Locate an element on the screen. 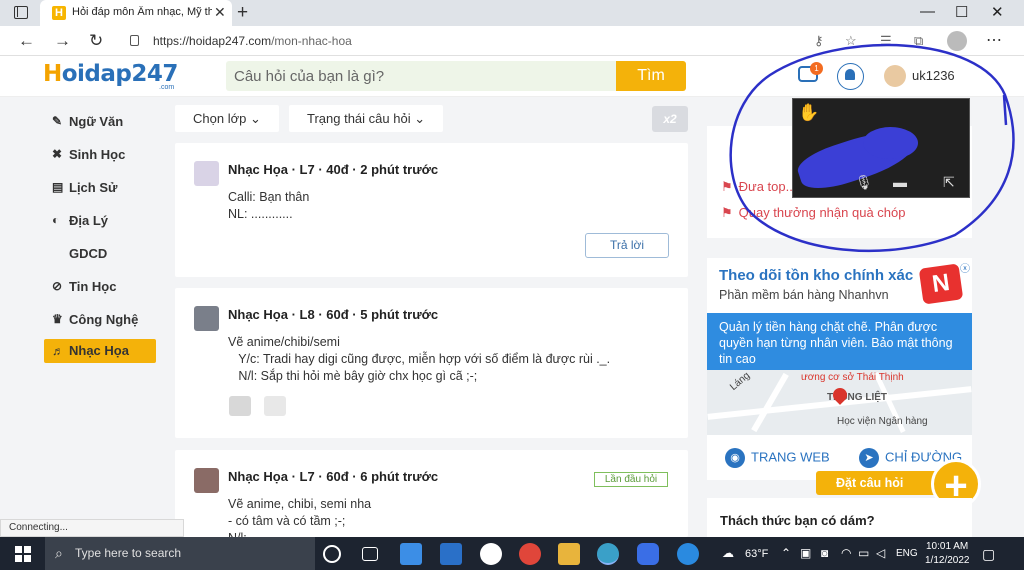  globe-icon: ◐ is located at coordinates (56, 220).